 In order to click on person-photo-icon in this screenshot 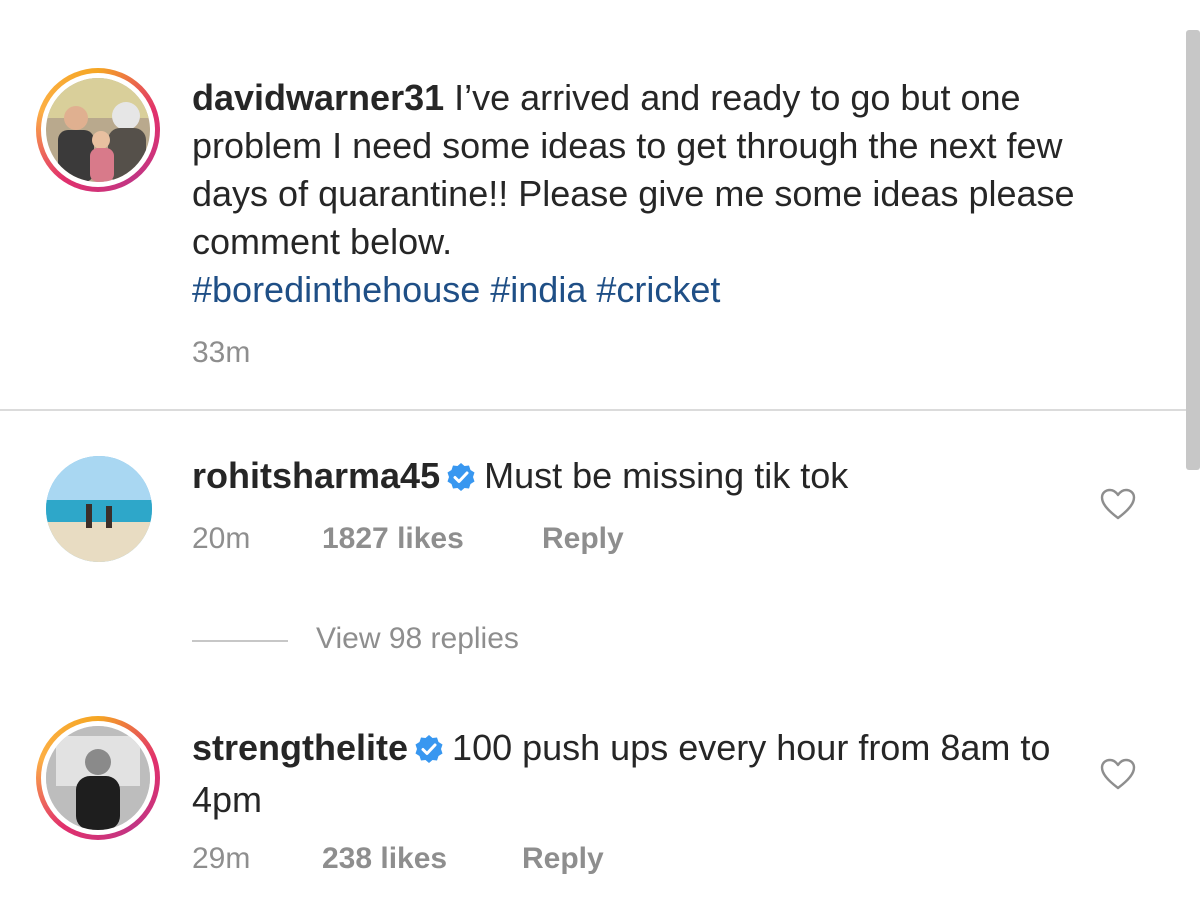, I will do `click(98, 778)`.